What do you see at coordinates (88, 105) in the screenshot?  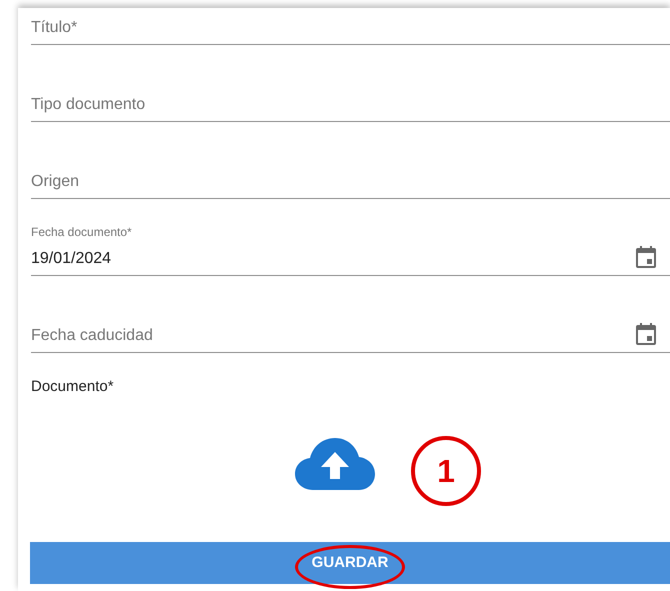 I see `field-label: Tipo documento` at bounding box center [88, 105].